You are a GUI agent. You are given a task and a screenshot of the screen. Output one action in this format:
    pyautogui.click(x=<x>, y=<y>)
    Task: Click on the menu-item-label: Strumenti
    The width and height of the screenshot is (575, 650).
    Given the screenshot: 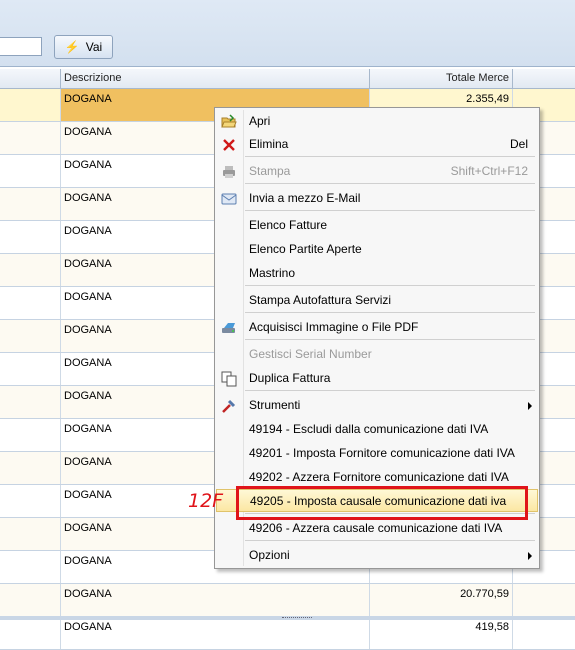 What is the action you would take?
    pyautogui.click(x=275, y=405)
    